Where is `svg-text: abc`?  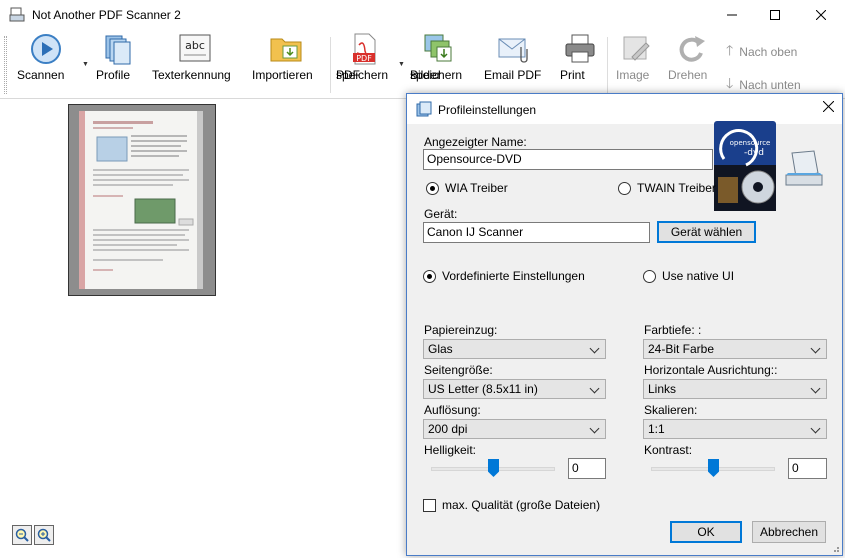 svg-text: abc is located at coordinates (195, 45).